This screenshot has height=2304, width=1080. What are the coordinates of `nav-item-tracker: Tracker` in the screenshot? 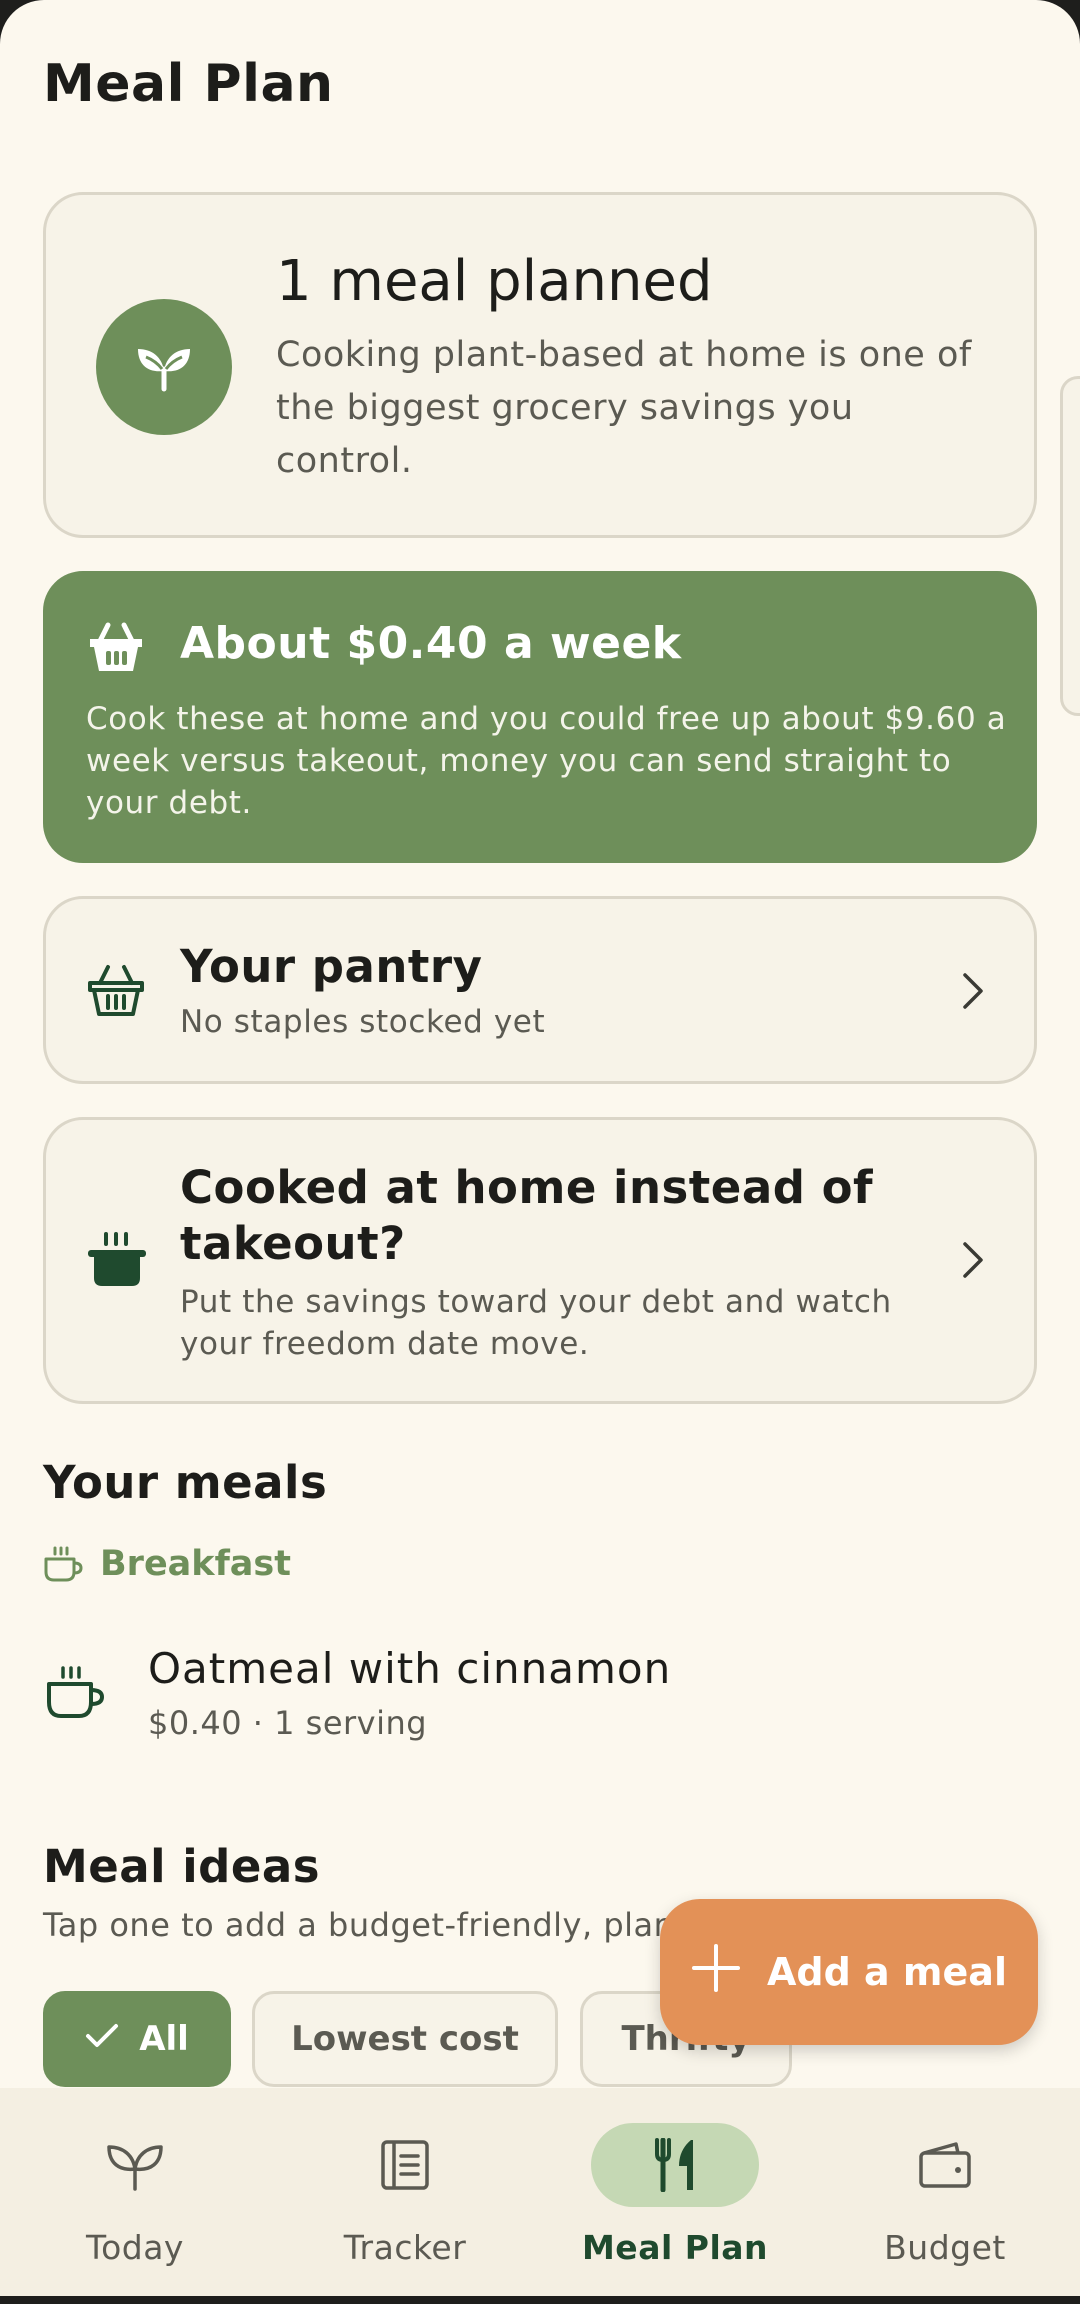 It's located at (405, 2192).